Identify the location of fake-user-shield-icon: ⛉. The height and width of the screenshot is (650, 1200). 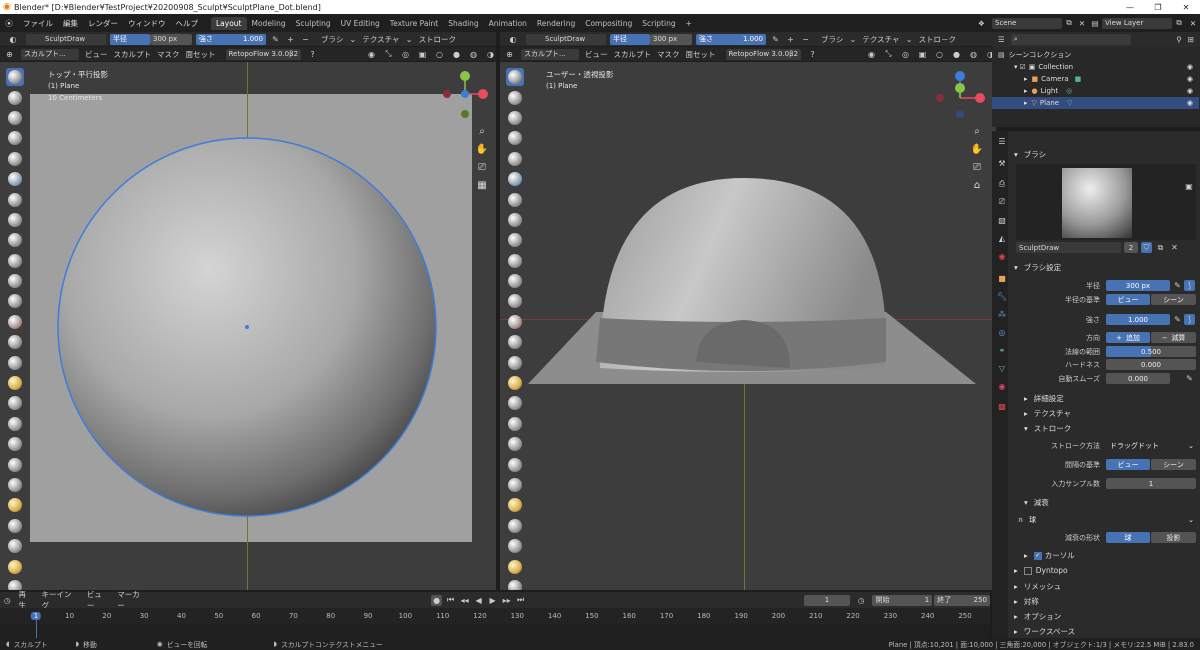
(1146, 247).